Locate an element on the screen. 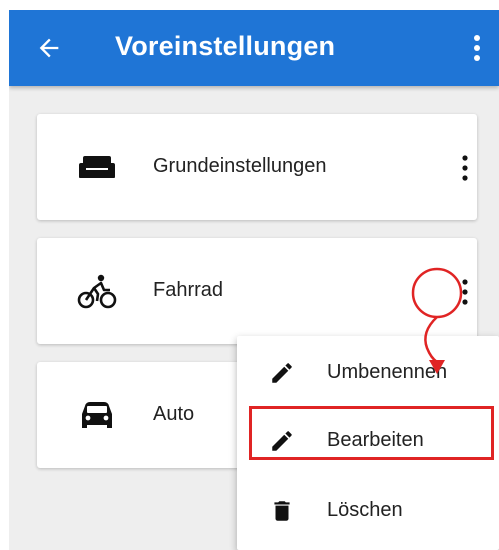 The image size is (499, 550). profile-label: Fahrrad is located at coordinates (188, 290).